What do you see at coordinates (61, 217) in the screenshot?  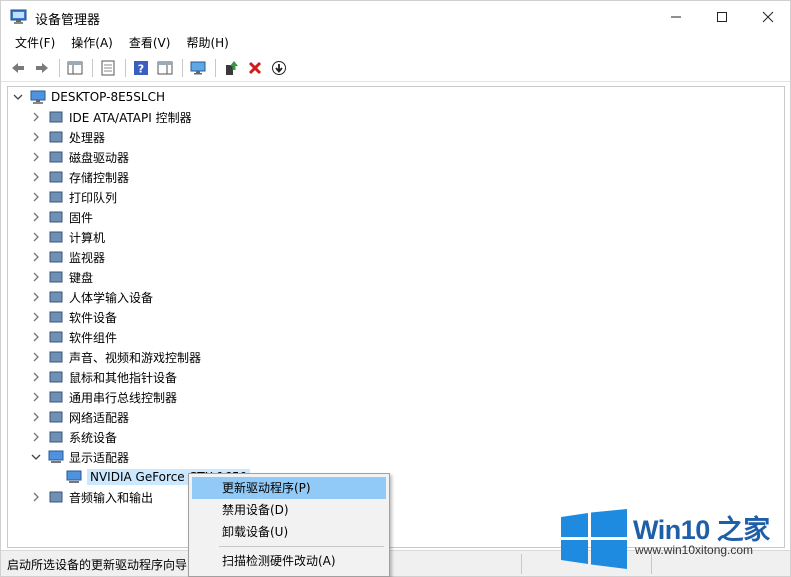 I see `tree-item: 固件` at bounding box center [61, 217].